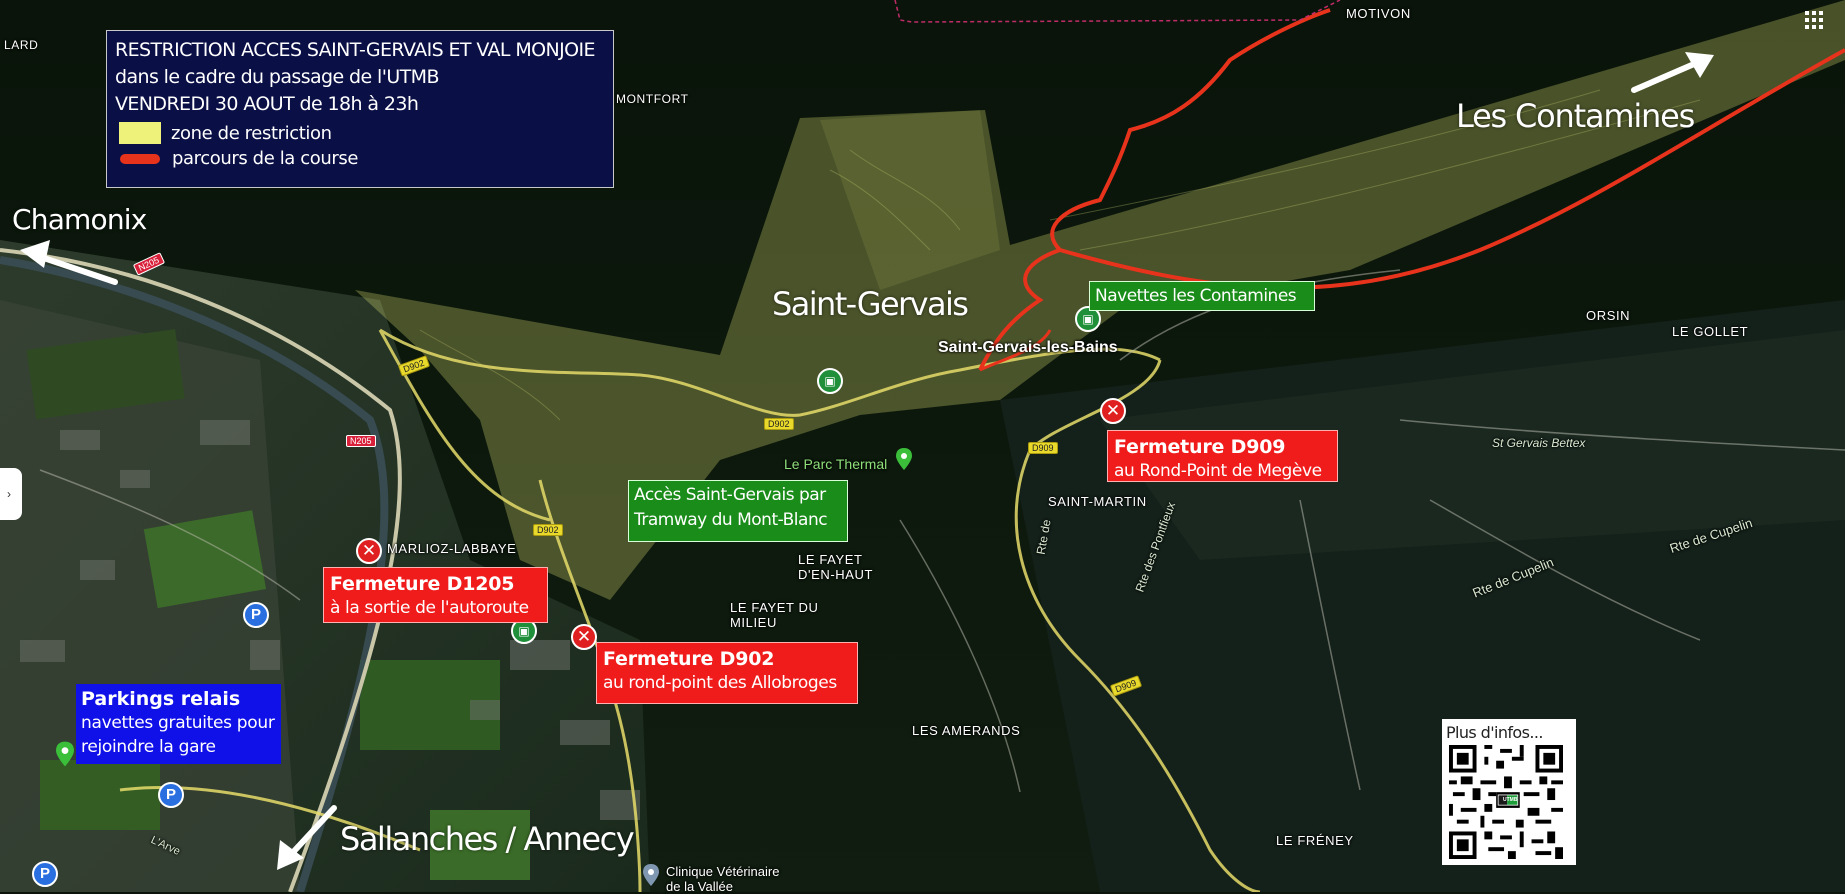 The width and height of the screenshot is (1845, 894). I want to click on road-badge-d909: D909, so click(1043, 448).